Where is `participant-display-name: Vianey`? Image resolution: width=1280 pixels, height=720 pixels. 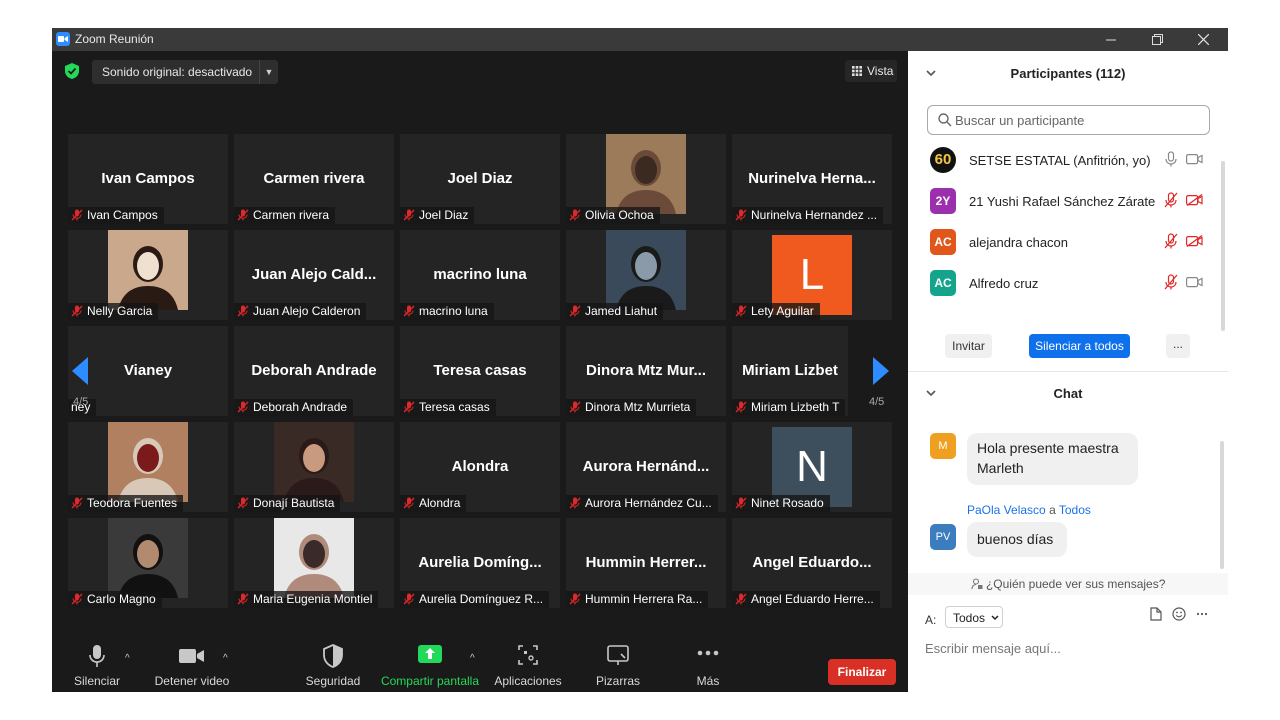 participant-display-name: Vianey is located at coordinates (148, 370).